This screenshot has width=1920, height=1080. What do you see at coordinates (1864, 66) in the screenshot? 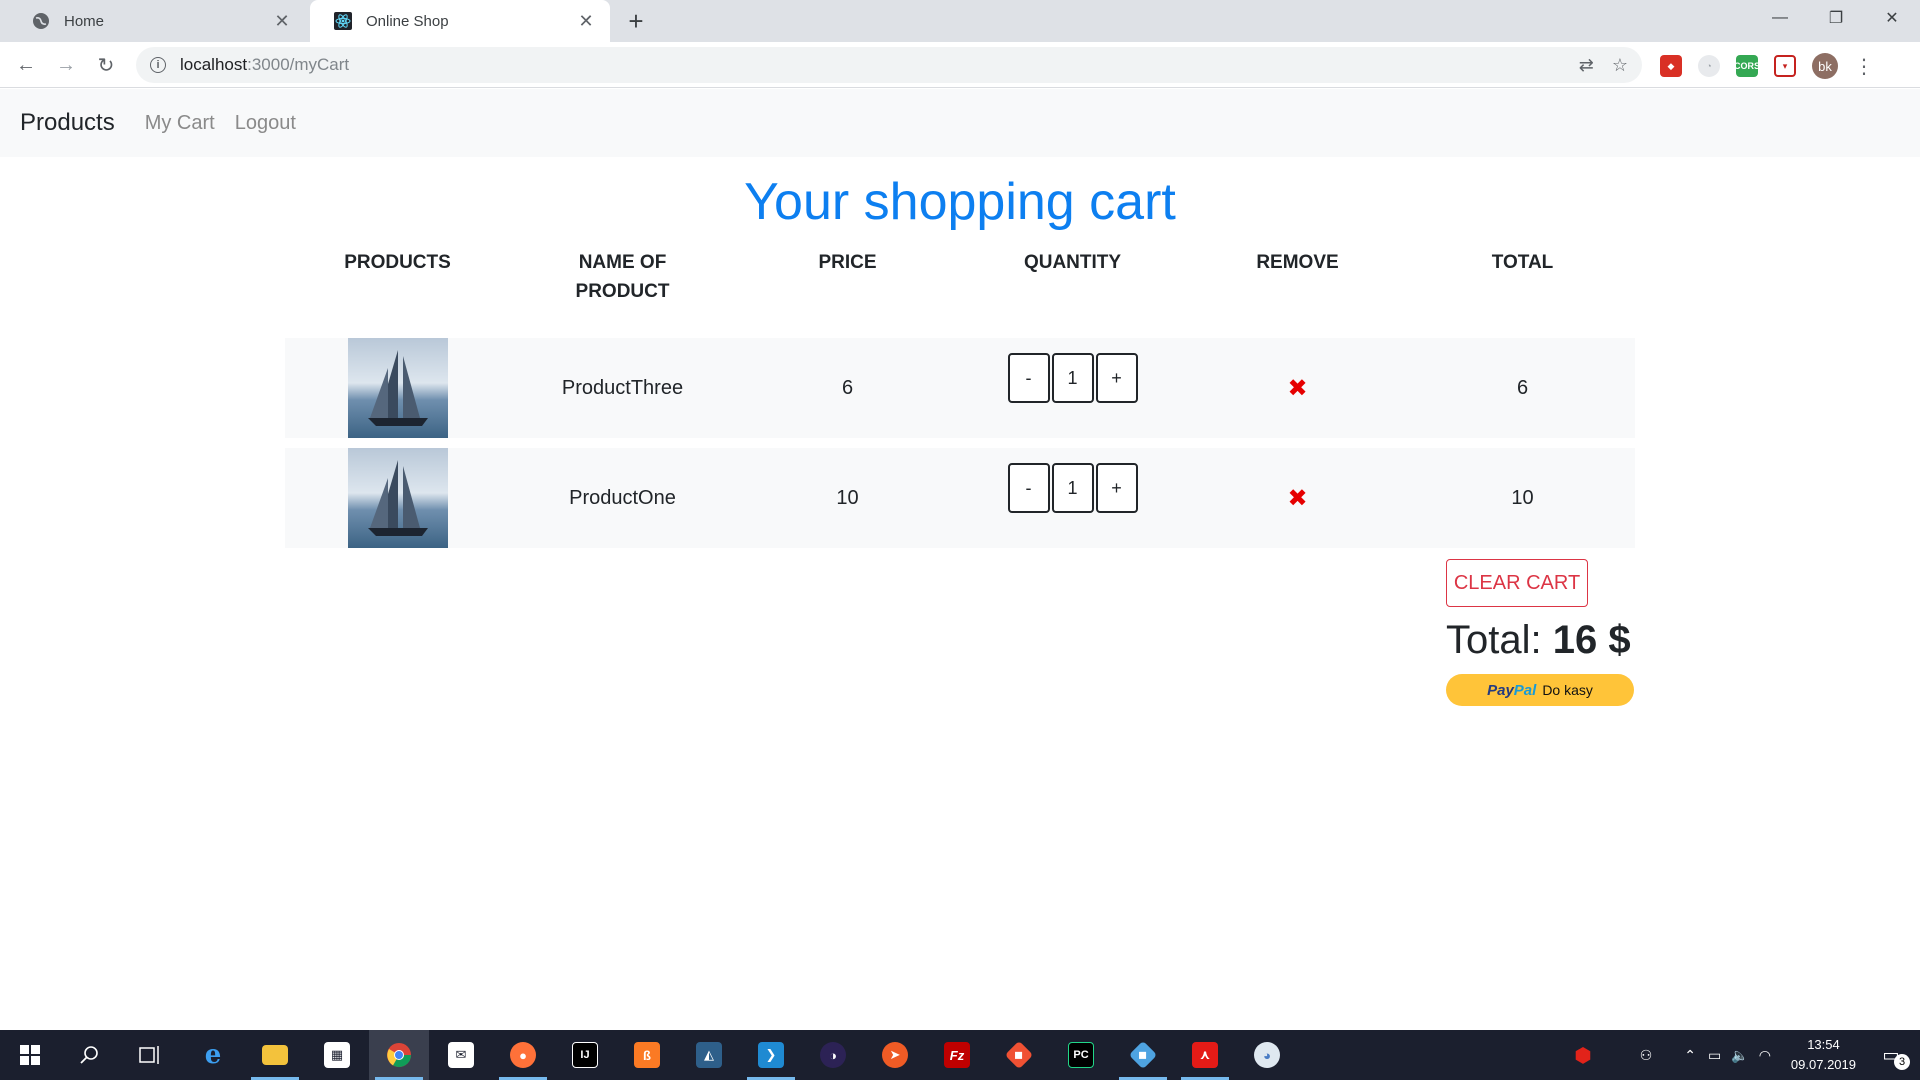
I see `kebab-menu-icon: ⋮` at bounding box center [1864, 66].